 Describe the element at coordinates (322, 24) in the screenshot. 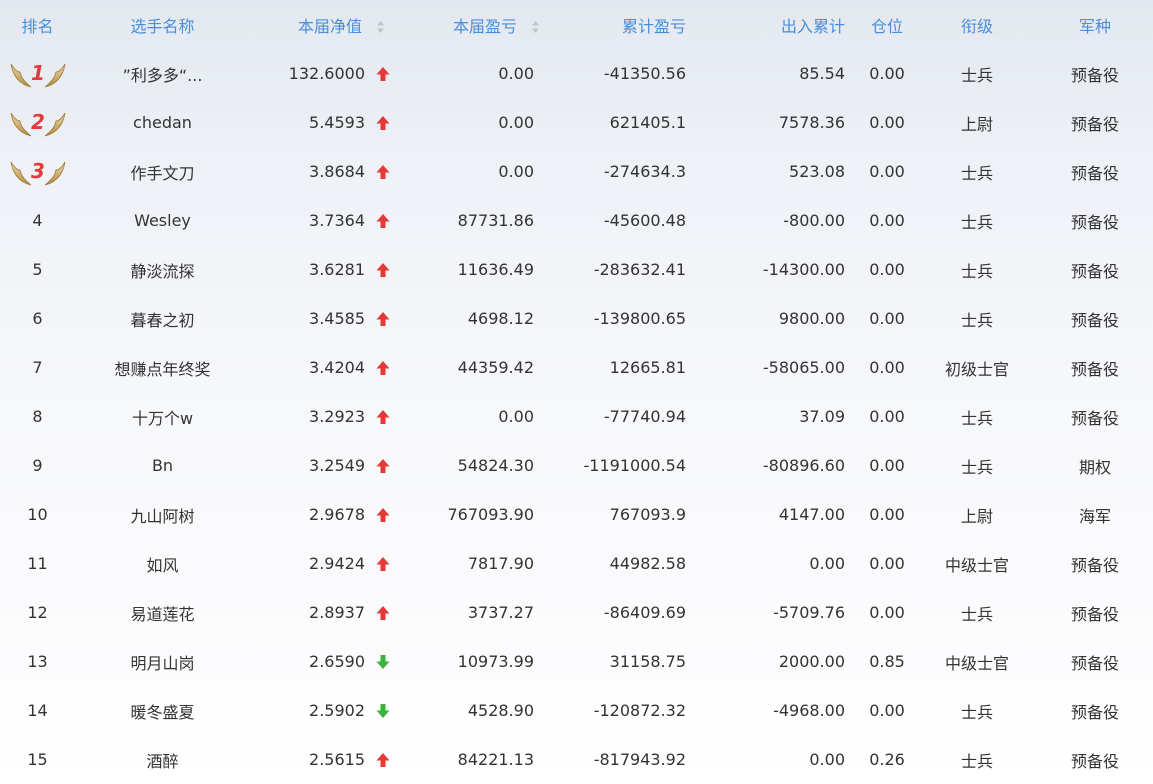

I see `net-value-header: 本届净值` at that location.